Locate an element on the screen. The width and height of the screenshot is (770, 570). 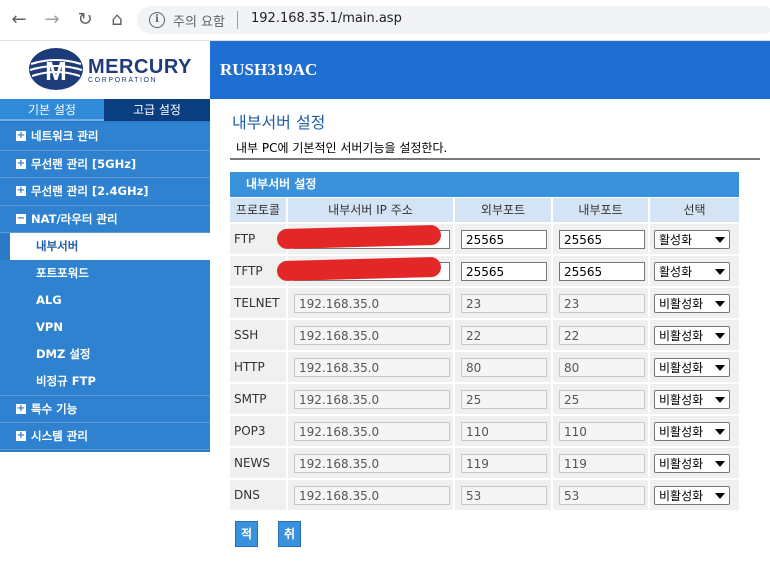
redaction-mark is located at coordinates (359, 237).